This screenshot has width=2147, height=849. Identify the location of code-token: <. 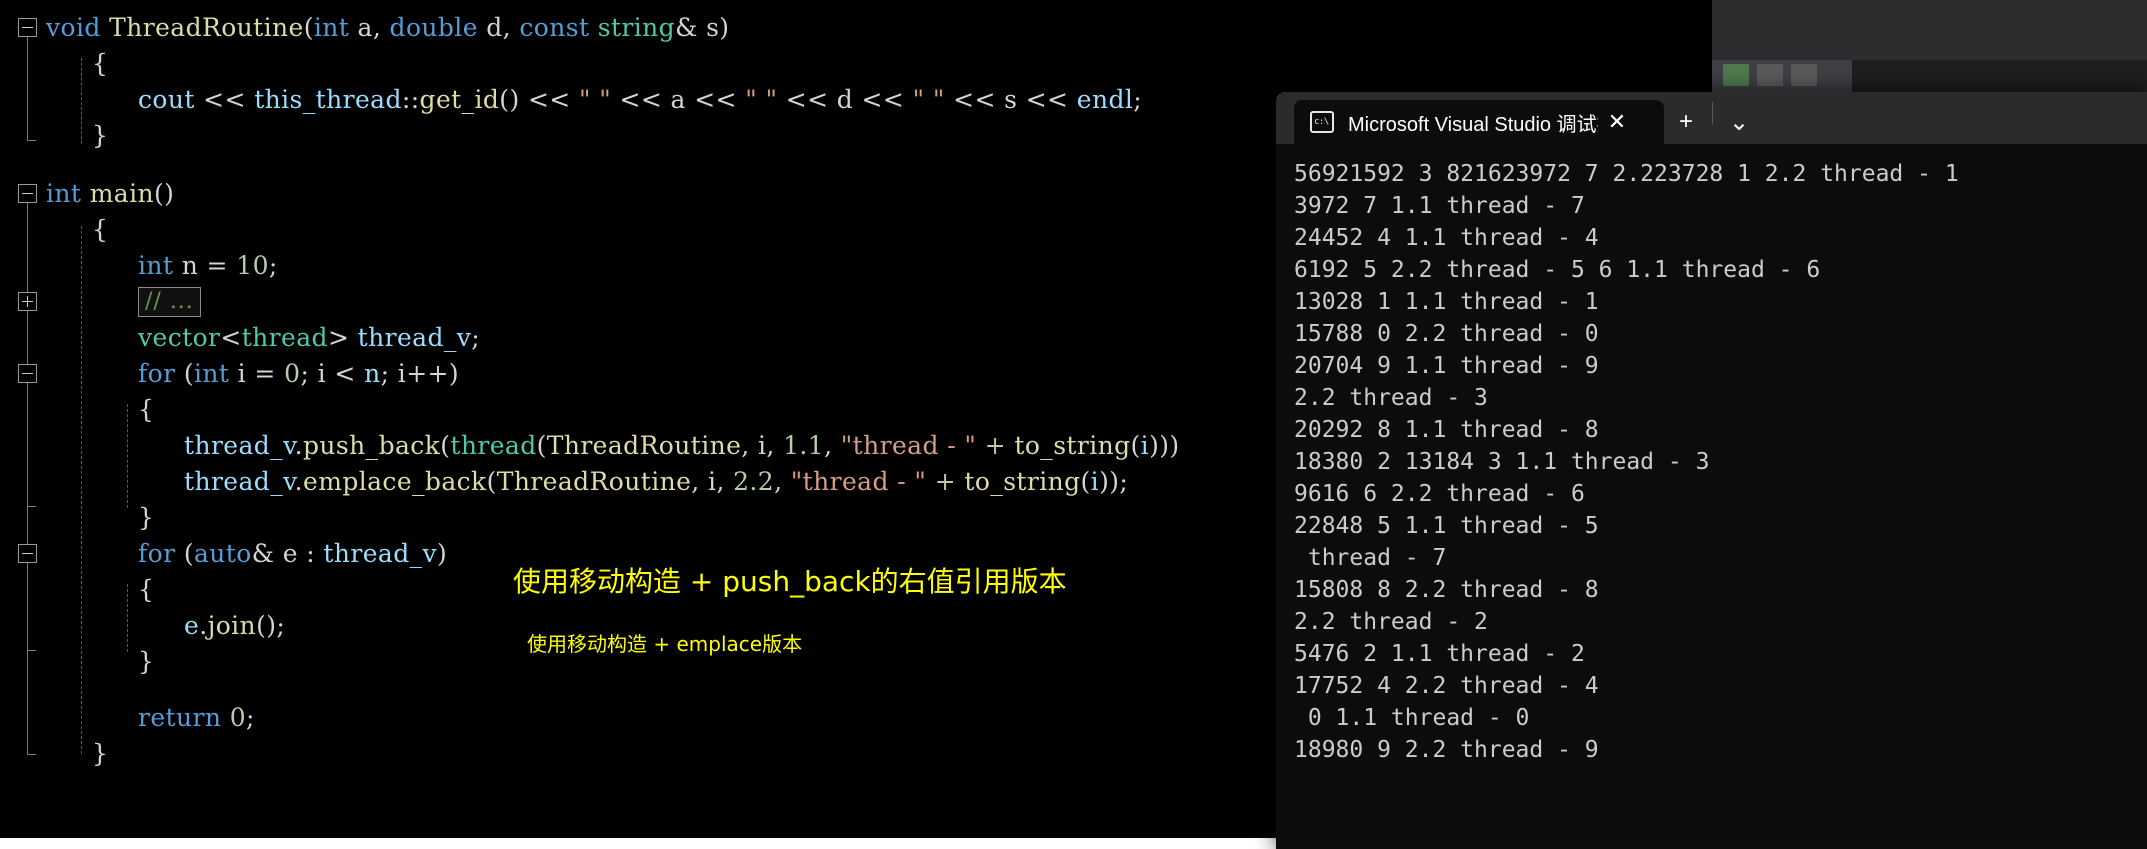
(231, 337).